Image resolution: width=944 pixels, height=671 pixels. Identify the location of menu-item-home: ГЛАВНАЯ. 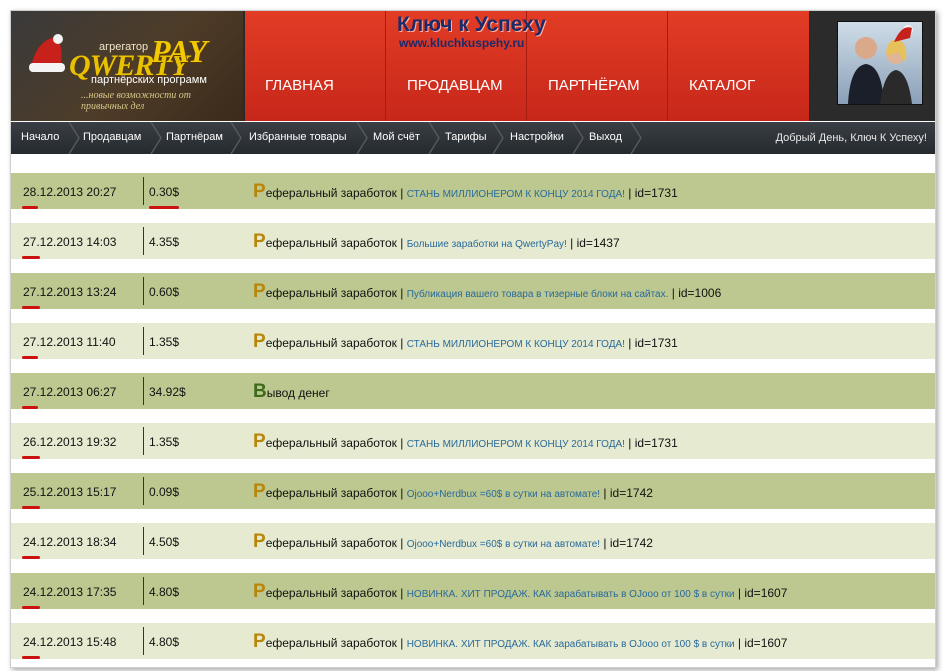
(299, 85).